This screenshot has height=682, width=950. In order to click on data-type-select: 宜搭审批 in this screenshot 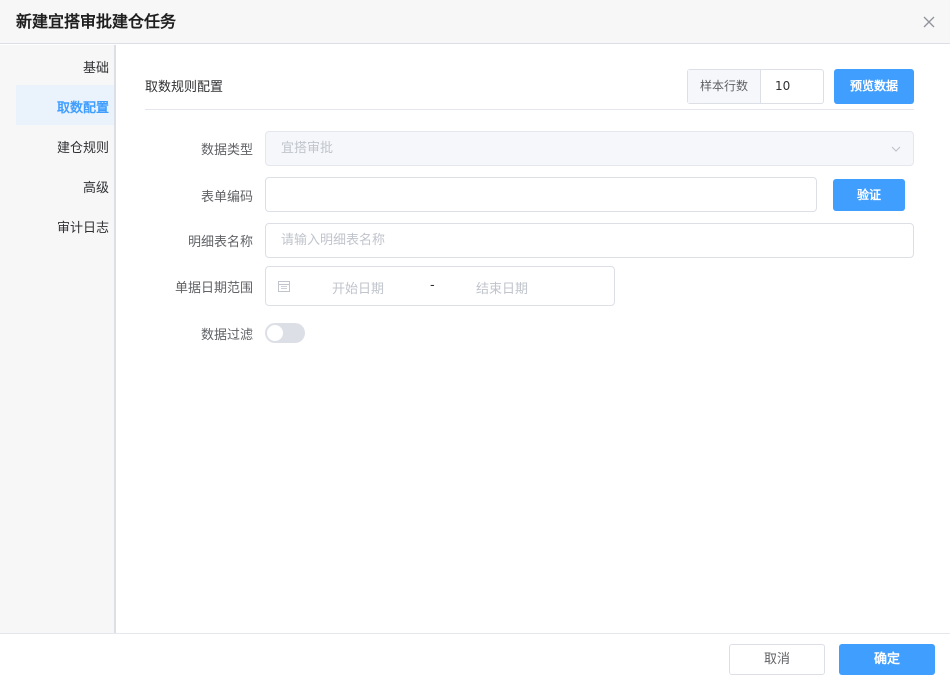, I will do `click(589, 148)`.